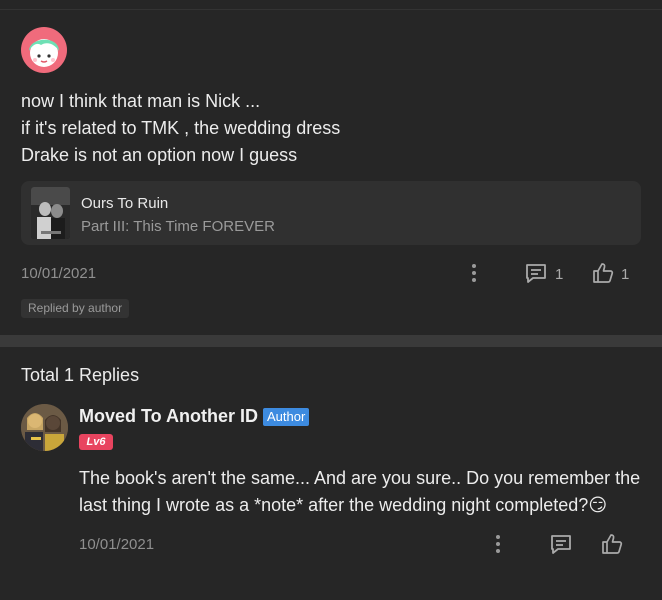 Image resolution: width=662 pixels, height=600 pixels. Describe the element at coordinates (178, 226) in the screenshot. I see `book-subtitle: Part III: This Time FOREVER` at that location.